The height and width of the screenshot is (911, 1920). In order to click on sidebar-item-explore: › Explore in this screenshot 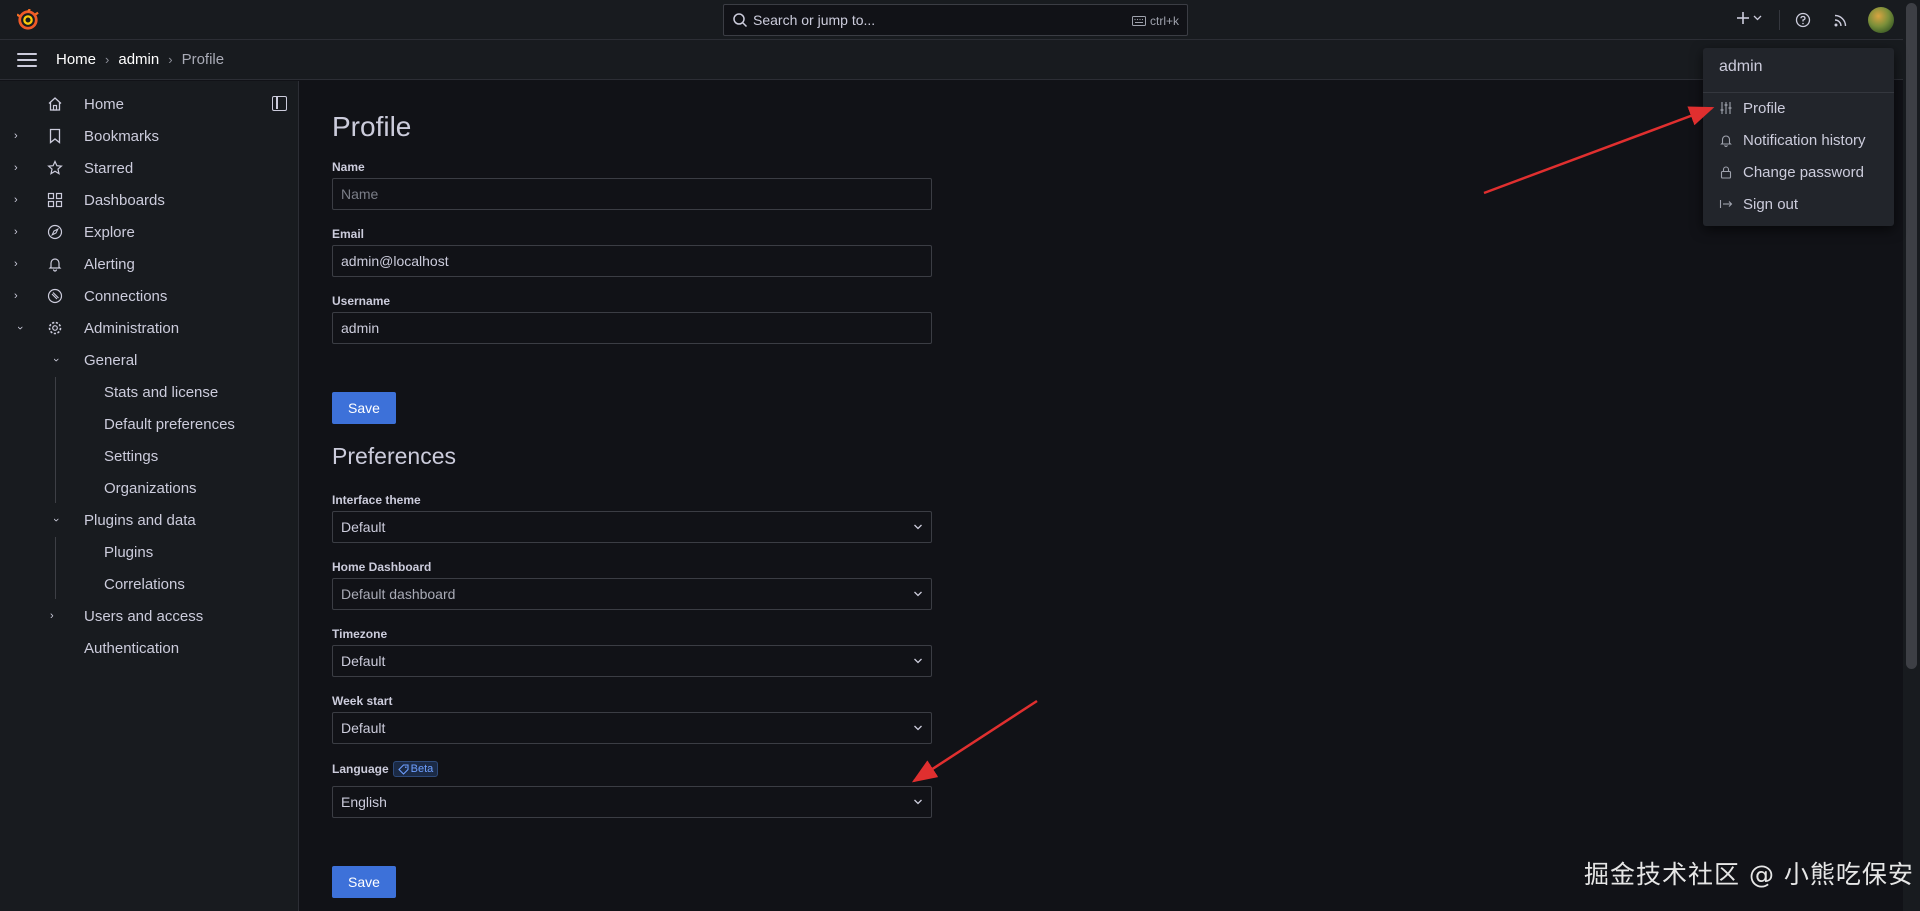, I will do `click(149, 232)`.